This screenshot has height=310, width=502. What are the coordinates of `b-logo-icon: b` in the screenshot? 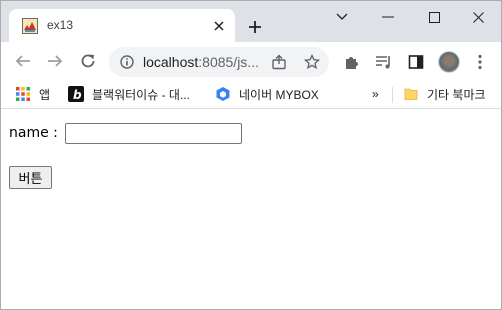 It's located at (76, 94).